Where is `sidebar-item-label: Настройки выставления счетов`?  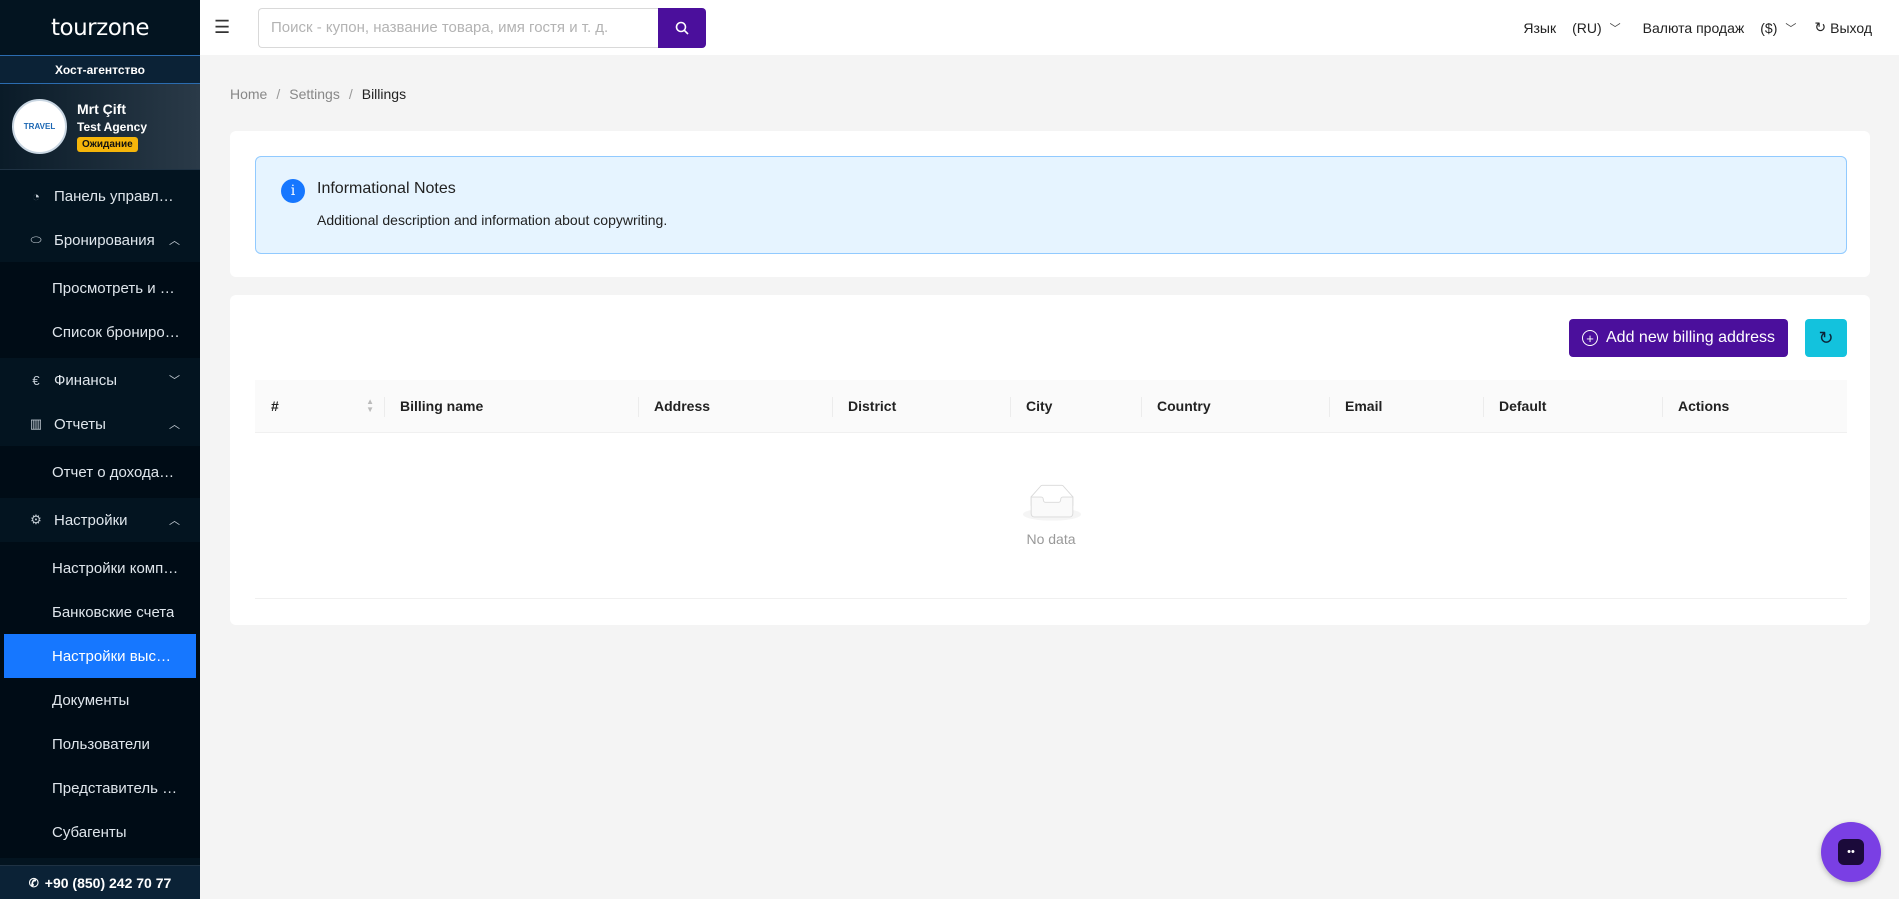
sidebar-item-label: Настройки выставления счетов is located at coordinates (114, 656).